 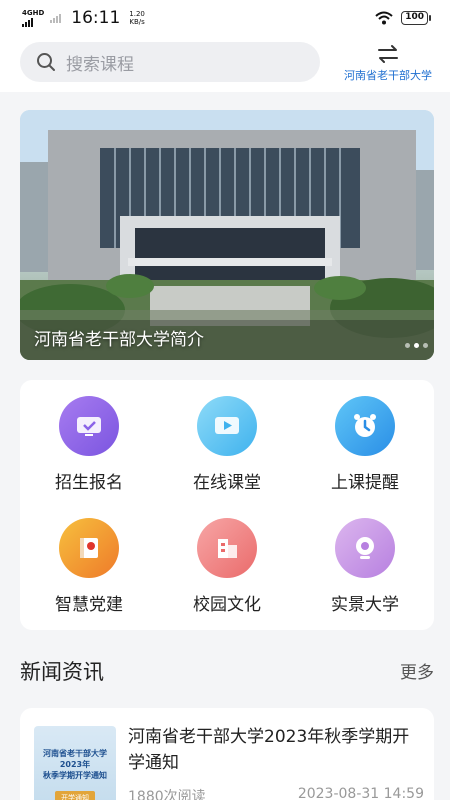 What do you see at coordinates (227, 605) in the screenshot?
I see `feature-label: 校园文化` at bounding box center [227, 605].